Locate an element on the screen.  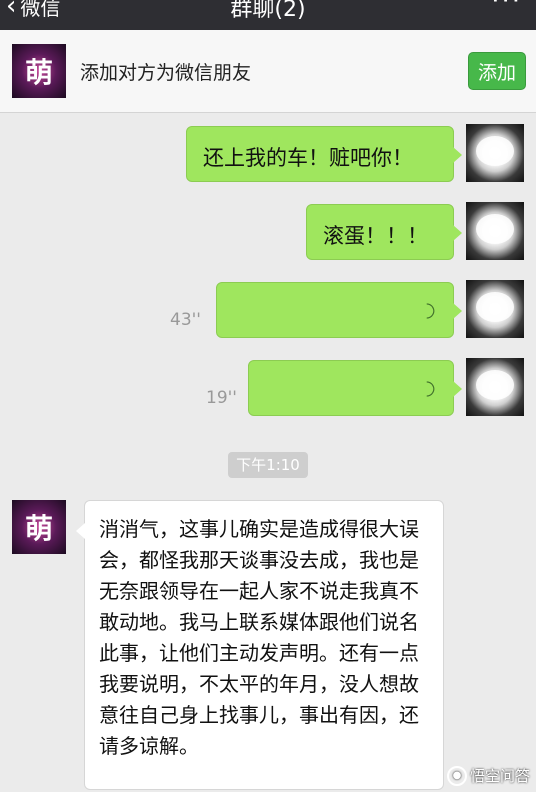
add-friend-bar: 萌 添加对方为微信朋友 添加 is located at coordinates (268, 71).